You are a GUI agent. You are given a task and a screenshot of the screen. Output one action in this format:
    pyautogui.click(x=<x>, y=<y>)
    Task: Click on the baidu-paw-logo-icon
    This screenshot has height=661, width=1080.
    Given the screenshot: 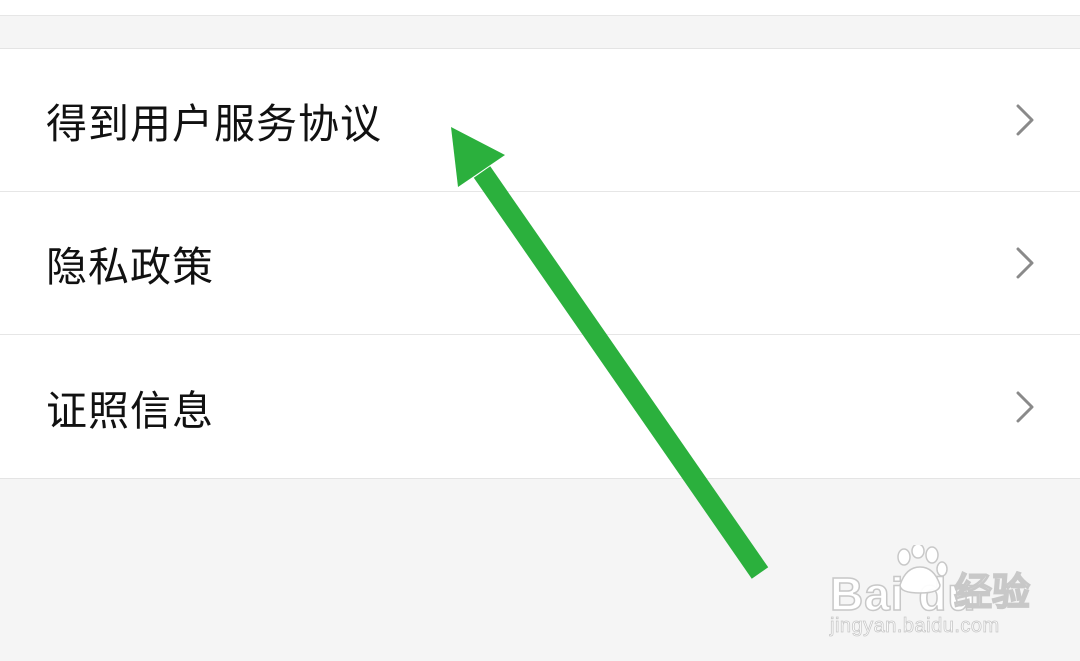 What is the action you would take?
    pyautogui.click(x=922, y=569)
    